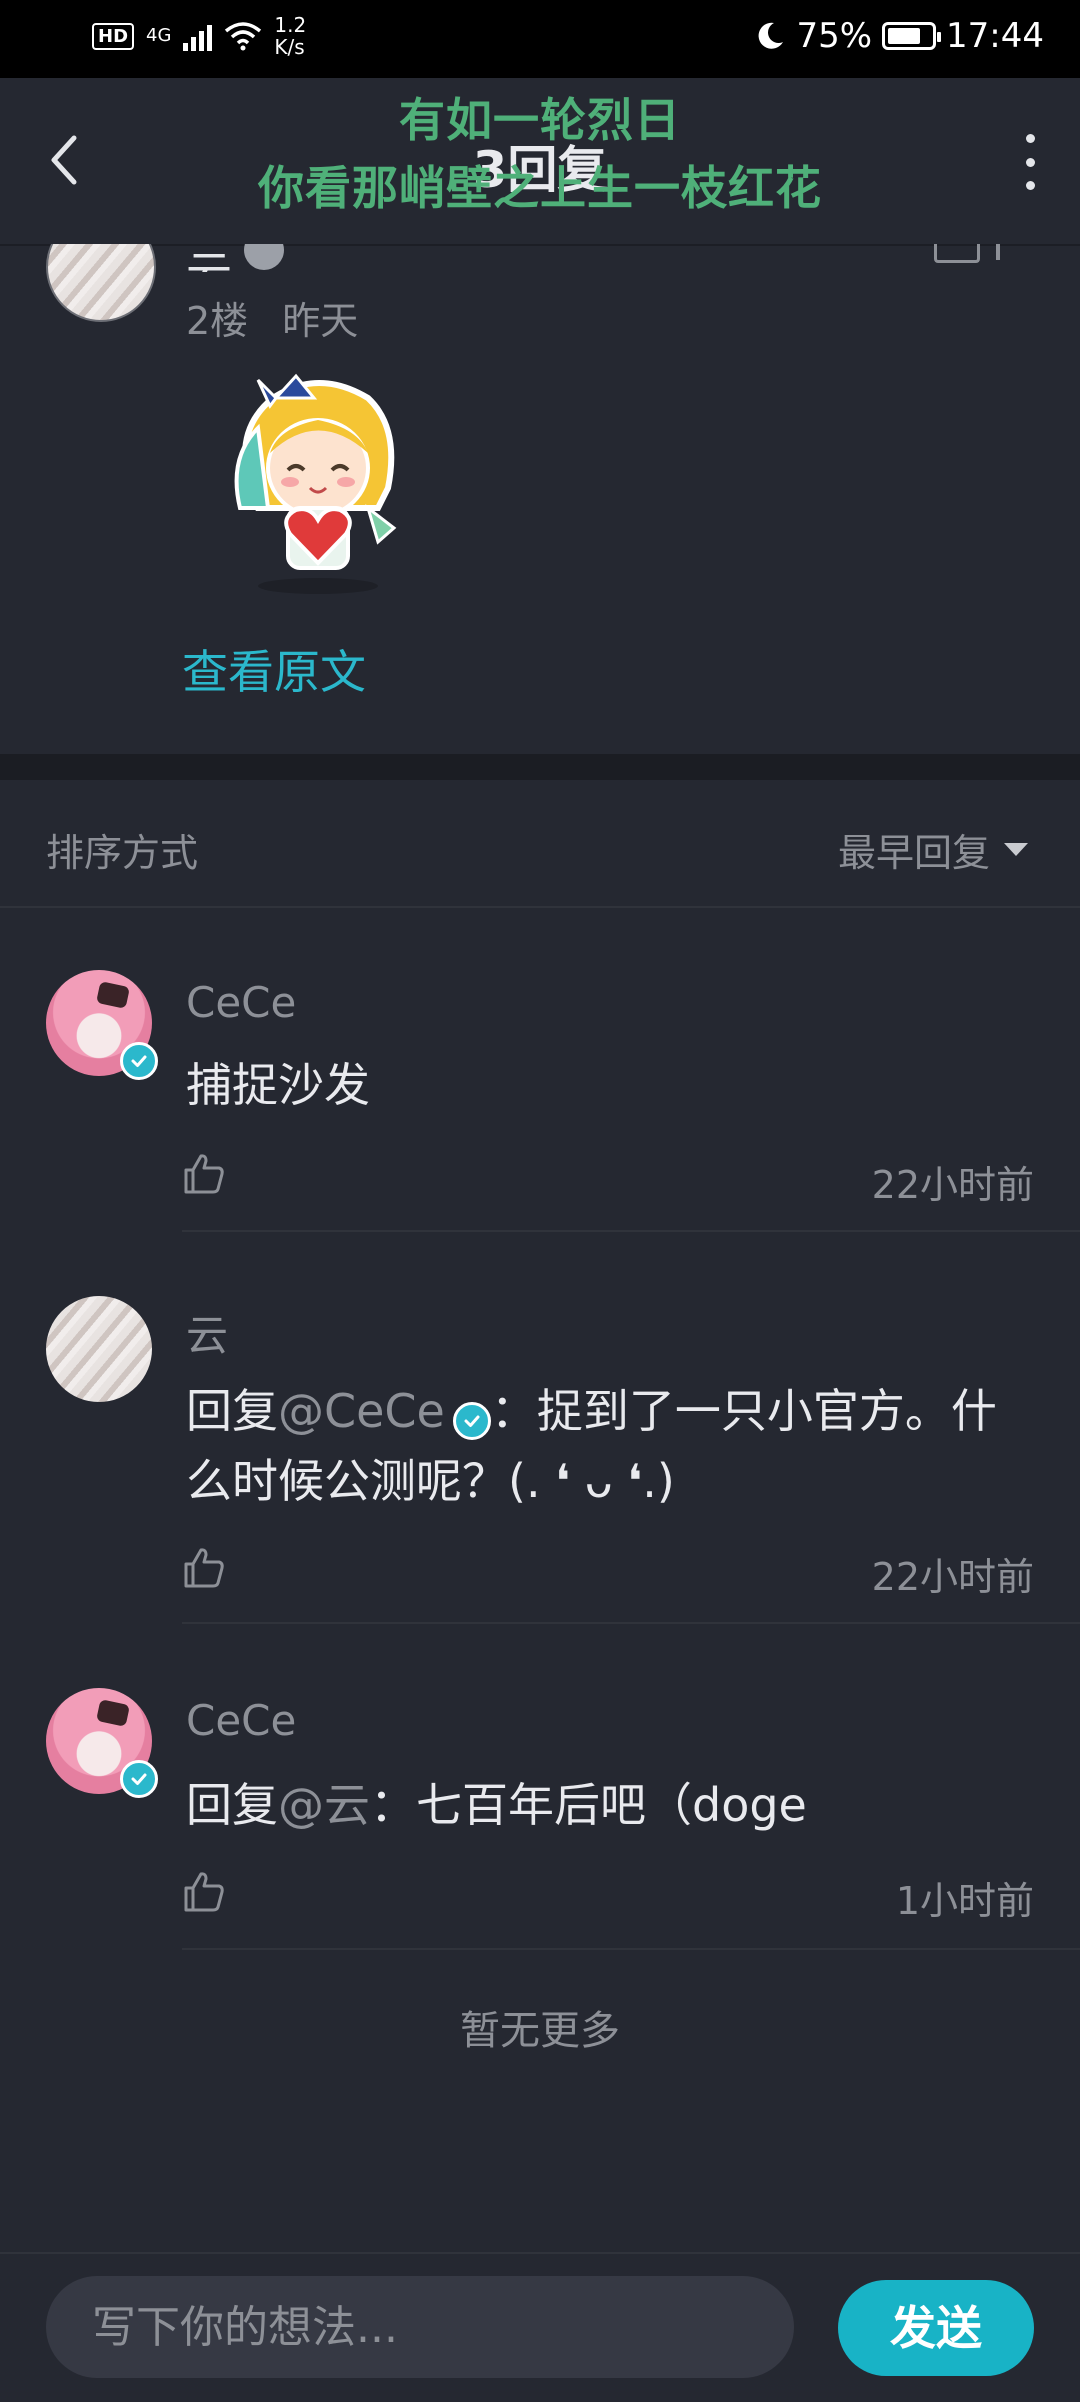 This screenshot has height=2402, width=1080. I want to click on clock: 17:44, so click(995, 36).